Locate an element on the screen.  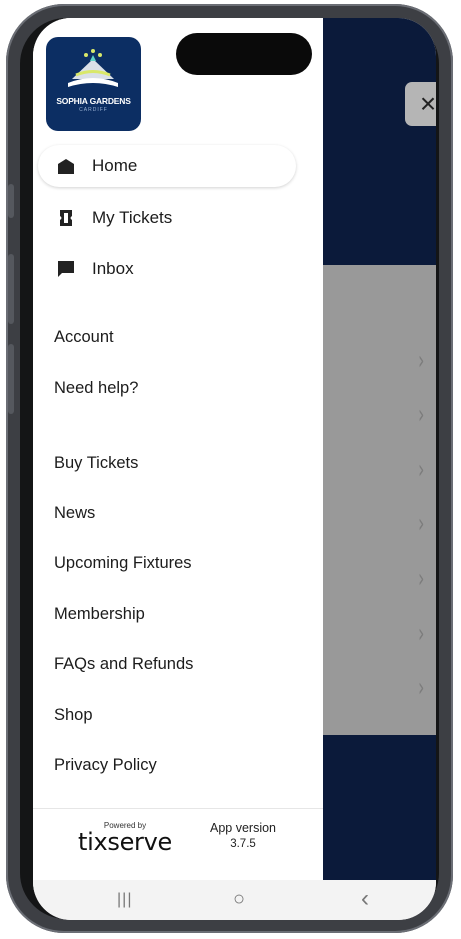
logo-subtitle: CARDIFF is located at coordinates (93, 110).